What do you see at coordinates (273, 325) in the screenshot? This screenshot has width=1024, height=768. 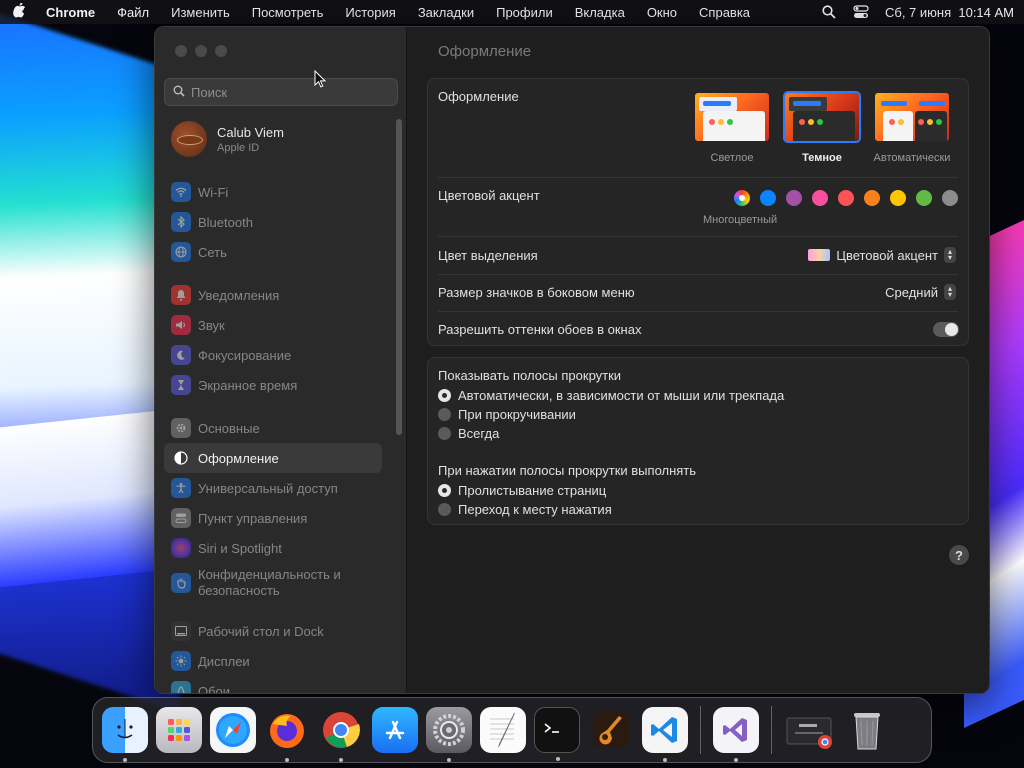 I see `sidebar-item-sound: Звук` at bounding box center [273, 325].